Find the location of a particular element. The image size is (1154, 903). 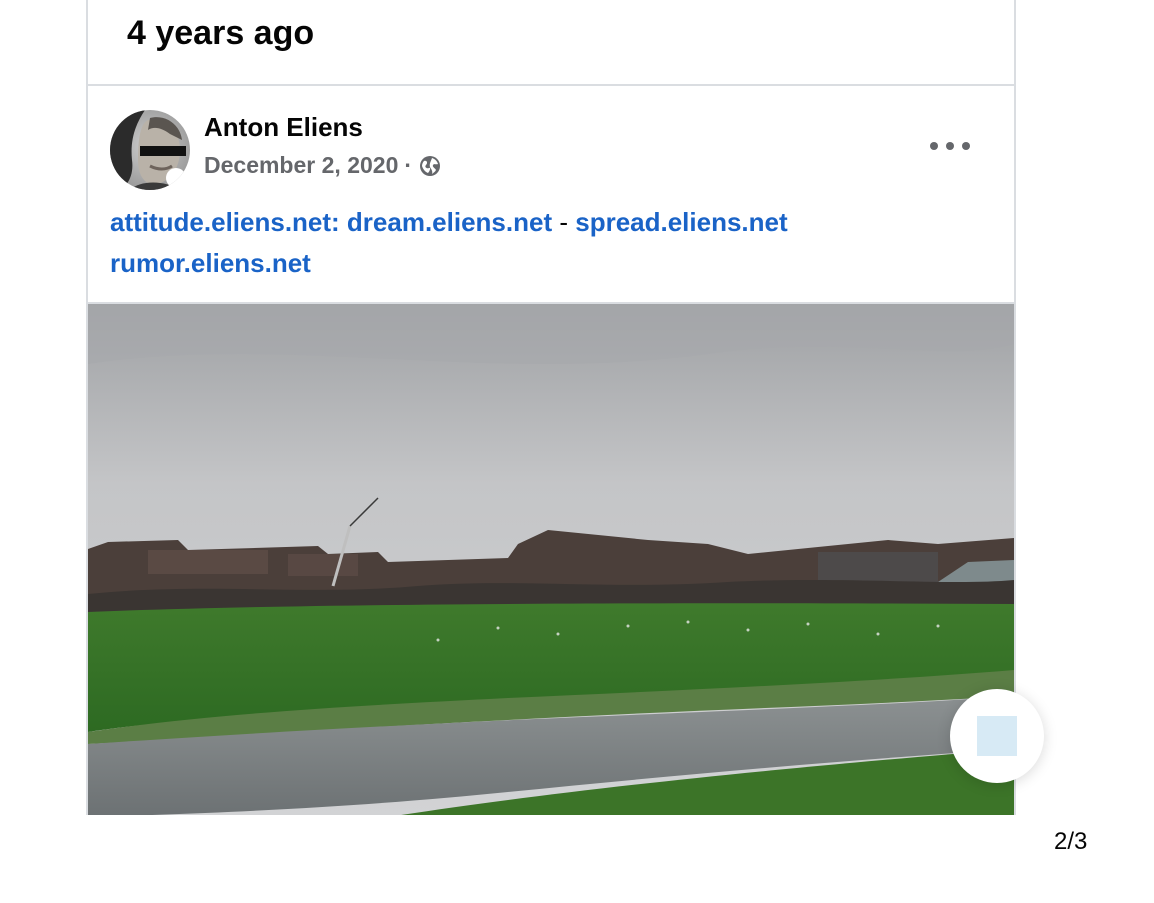

author-name: Anton Eliens is located at coordinates (283, 127).